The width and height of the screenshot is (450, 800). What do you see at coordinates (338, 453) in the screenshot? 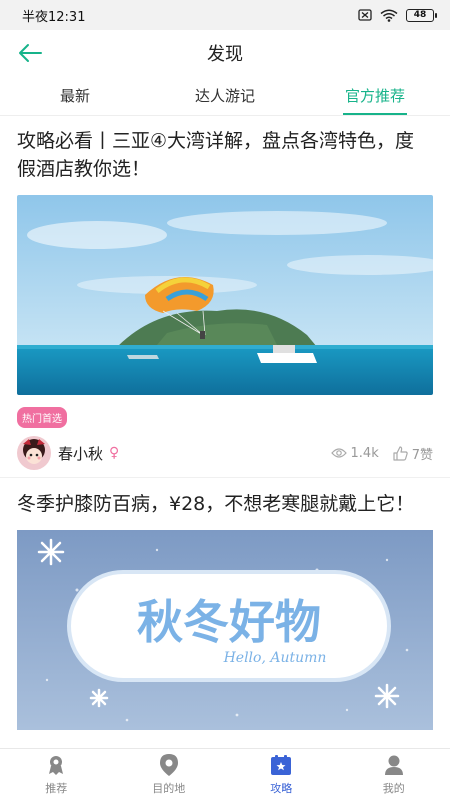
I see `eye-icon` at bounding box center [338, 453].